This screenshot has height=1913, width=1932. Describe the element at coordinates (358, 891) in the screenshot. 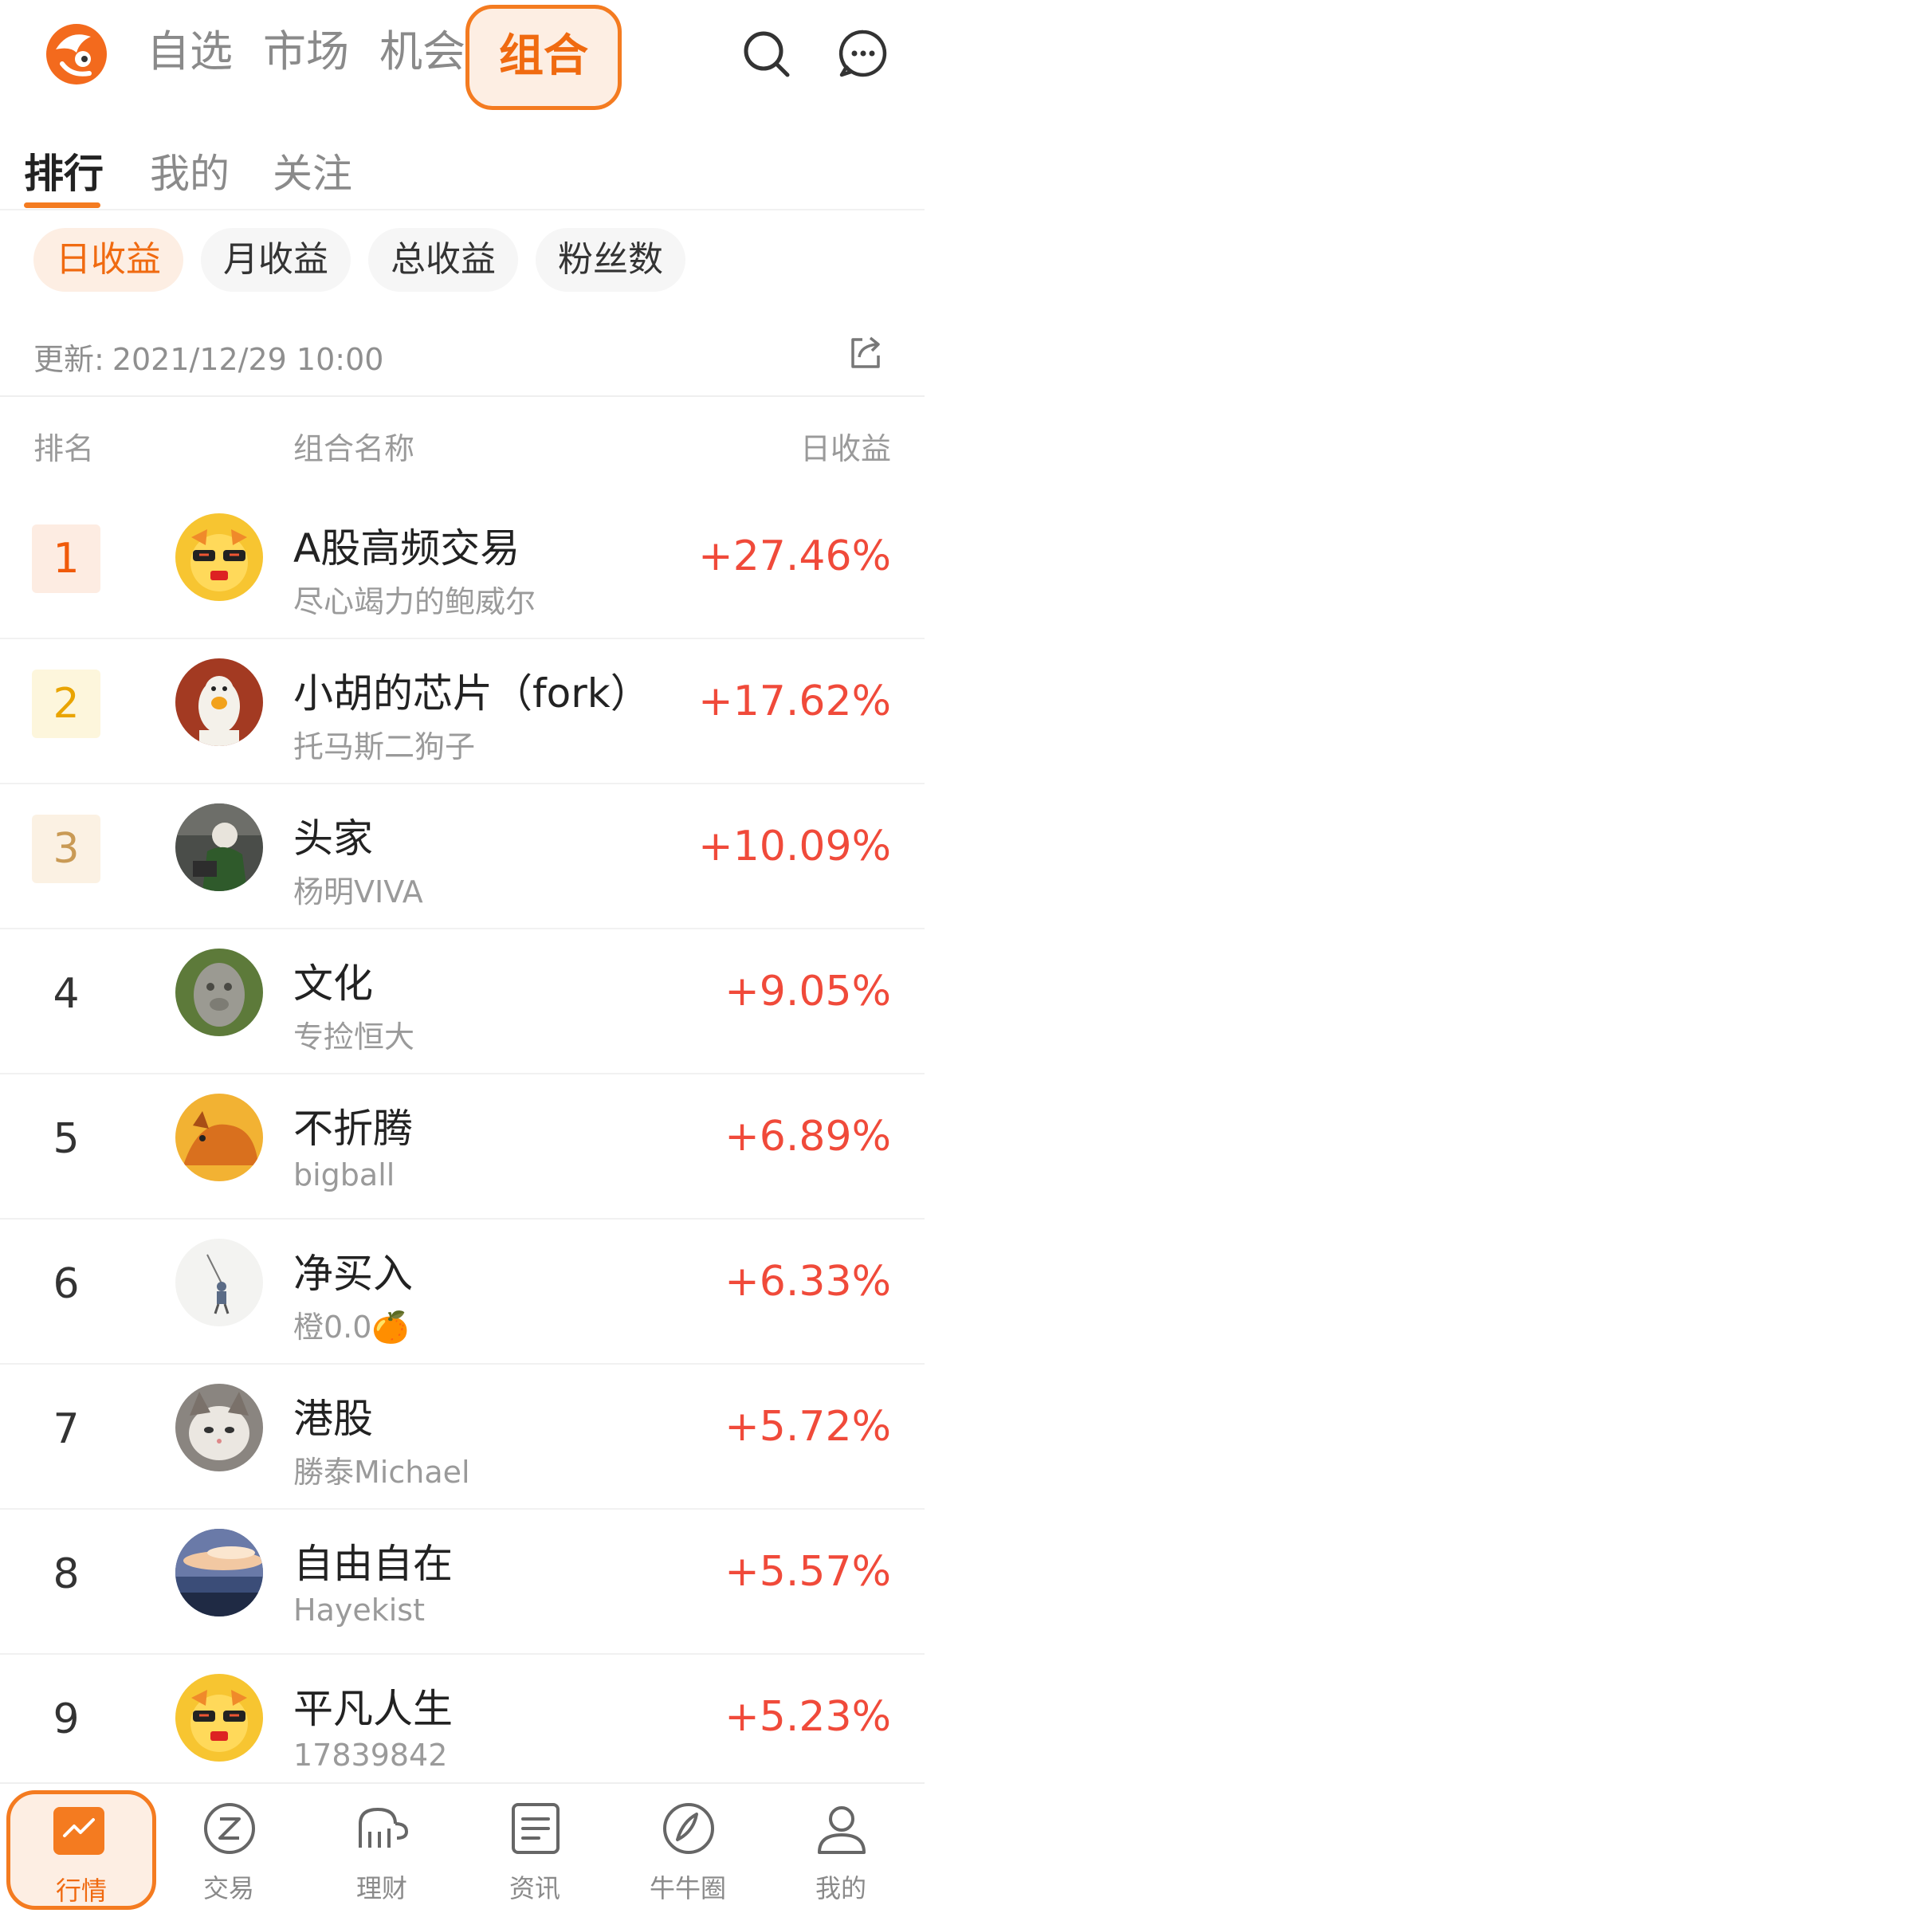

I see `portfolio-owner: 杨明VIVA` at that location.